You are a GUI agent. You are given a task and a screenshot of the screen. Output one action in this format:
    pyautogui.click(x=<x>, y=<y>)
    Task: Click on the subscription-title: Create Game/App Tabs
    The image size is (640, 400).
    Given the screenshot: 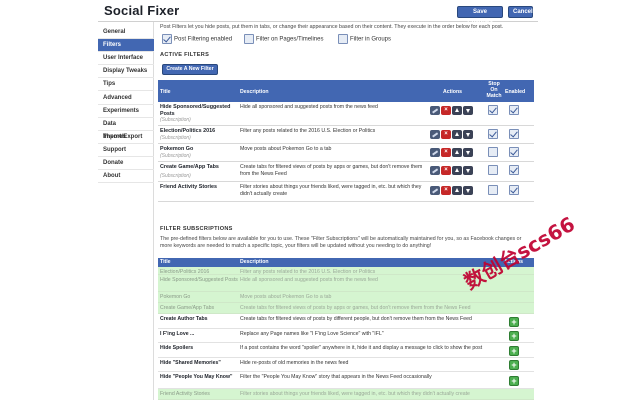 What is the action you would take?
    pyautogui.click(x=187, y=308)
    